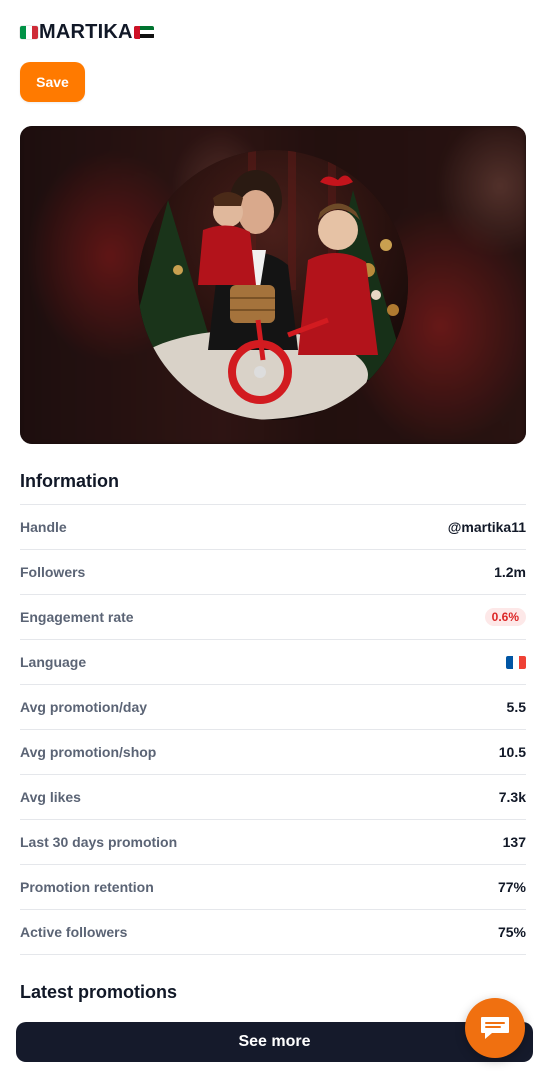 This screenshot has height=1078, width=546. I want to click on italy-flag-icon, so click(29, 32).